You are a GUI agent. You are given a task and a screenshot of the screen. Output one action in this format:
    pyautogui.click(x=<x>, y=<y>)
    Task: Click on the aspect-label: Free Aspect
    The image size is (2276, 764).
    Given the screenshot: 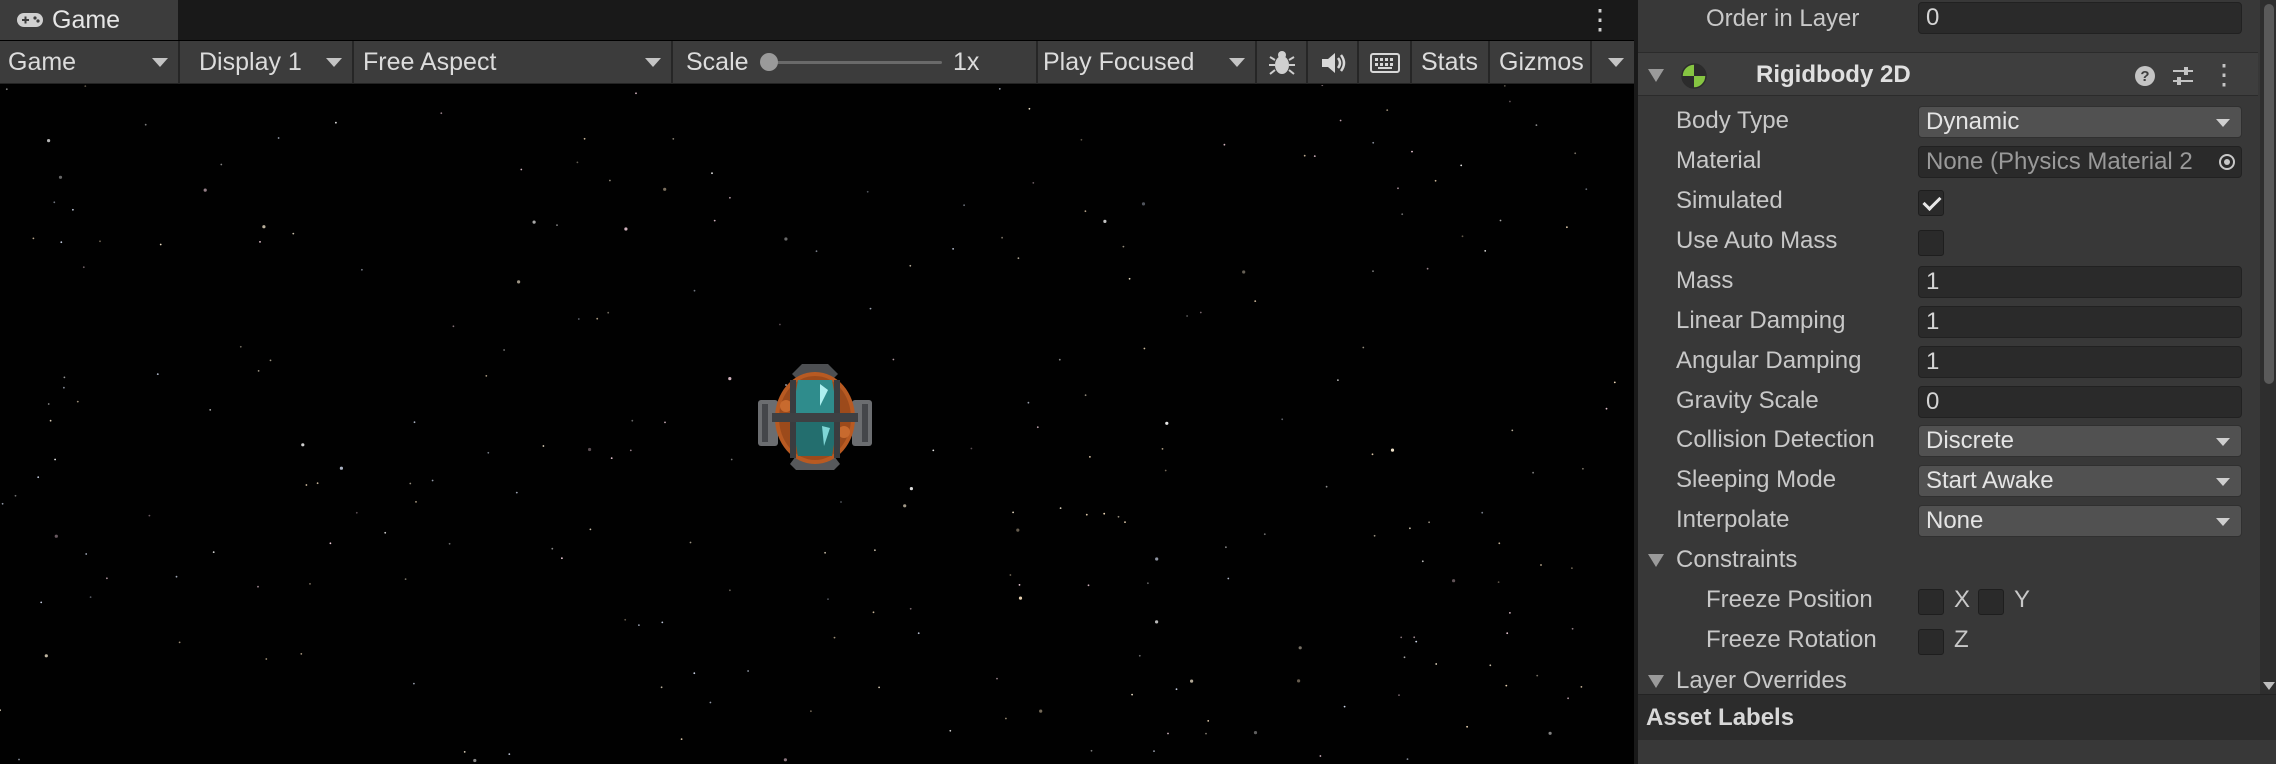 What is the action you would take?
    pyautogui.click(x=430, y=62)
    